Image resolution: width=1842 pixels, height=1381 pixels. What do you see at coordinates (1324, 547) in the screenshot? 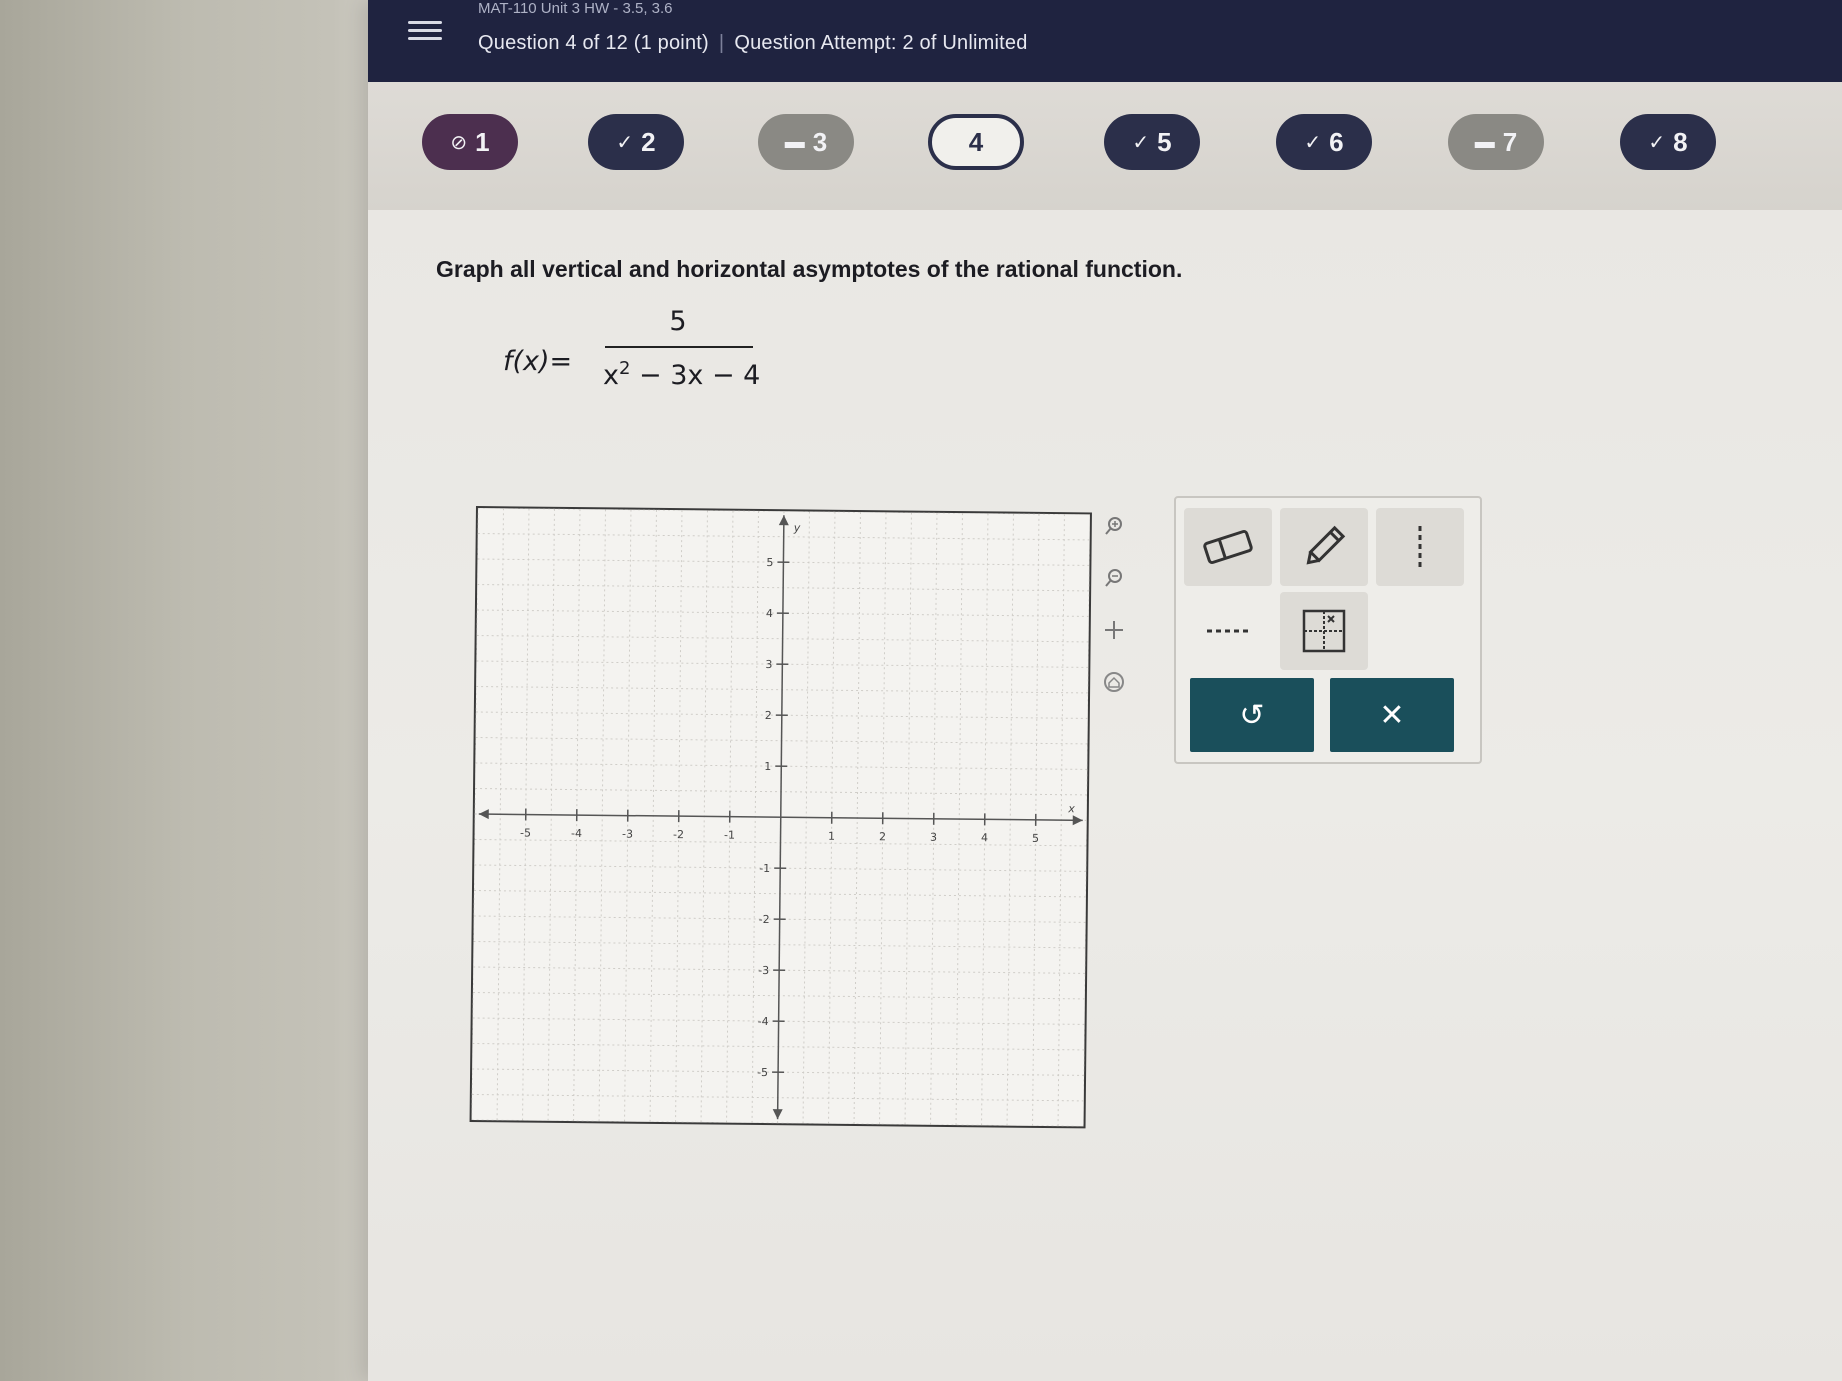
I see `pencil-icon` at bounding box center [1324, 547].